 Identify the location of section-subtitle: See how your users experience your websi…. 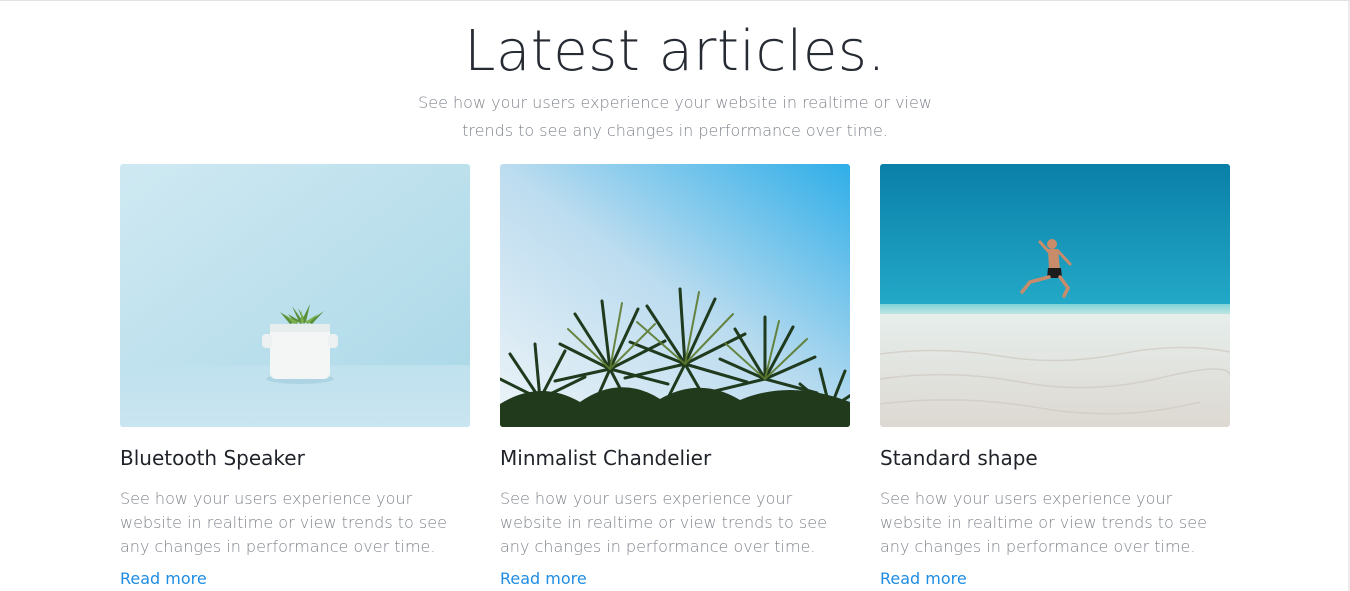
(675, 116).